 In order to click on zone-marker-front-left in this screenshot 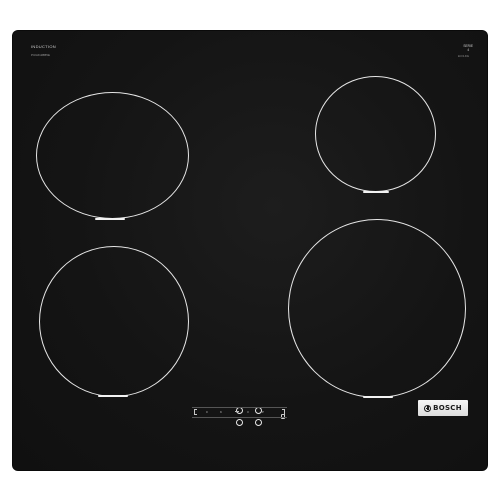, I will do `click(113, 396)`.